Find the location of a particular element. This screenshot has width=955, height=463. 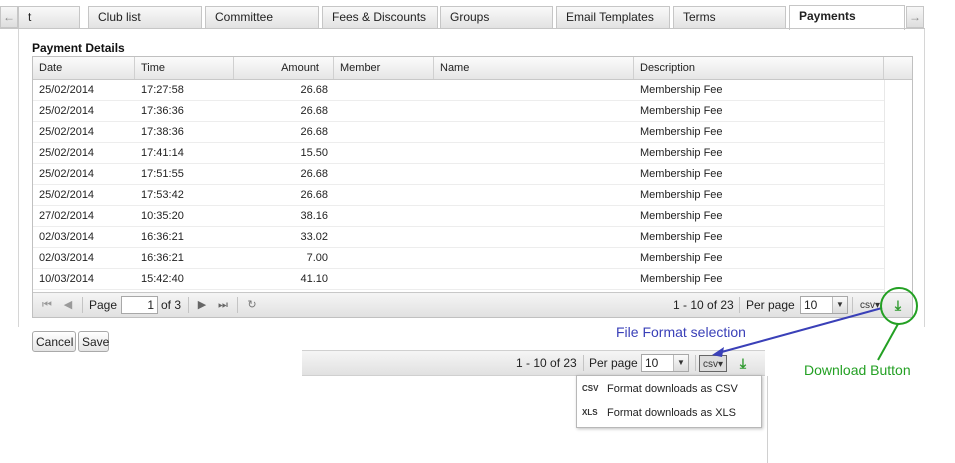

prev-page-icon: ◀ is located at coordinates (68, 305).